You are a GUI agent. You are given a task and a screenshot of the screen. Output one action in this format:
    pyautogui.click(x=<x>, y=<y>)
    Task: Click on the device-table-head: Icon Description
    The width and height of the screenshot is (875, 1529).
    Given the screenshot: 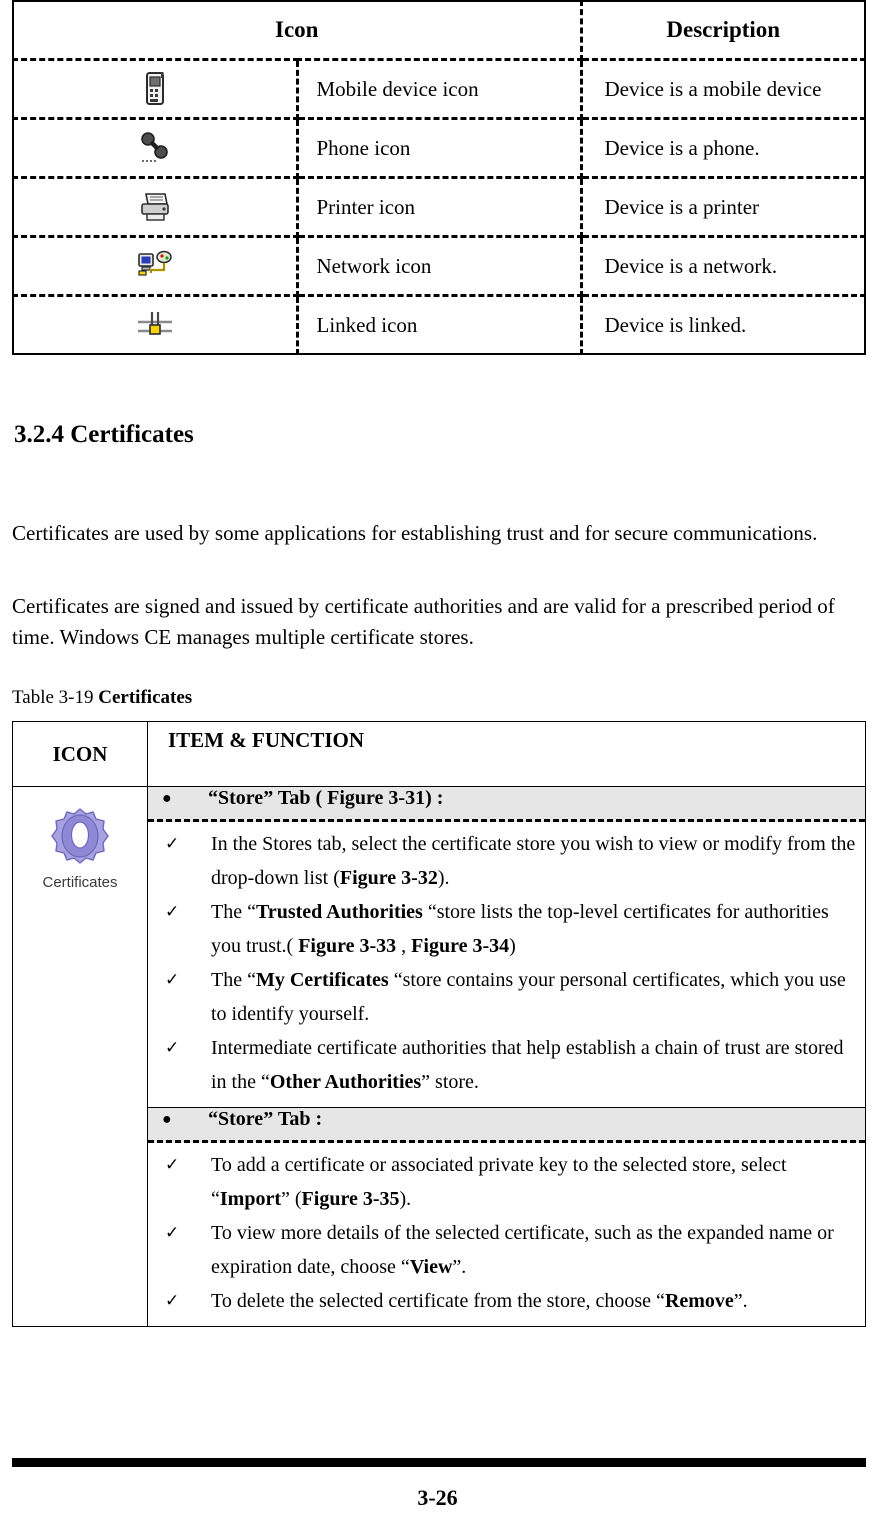 What is the action you would take?
    pyautogui.click(x=439, y=31)
    